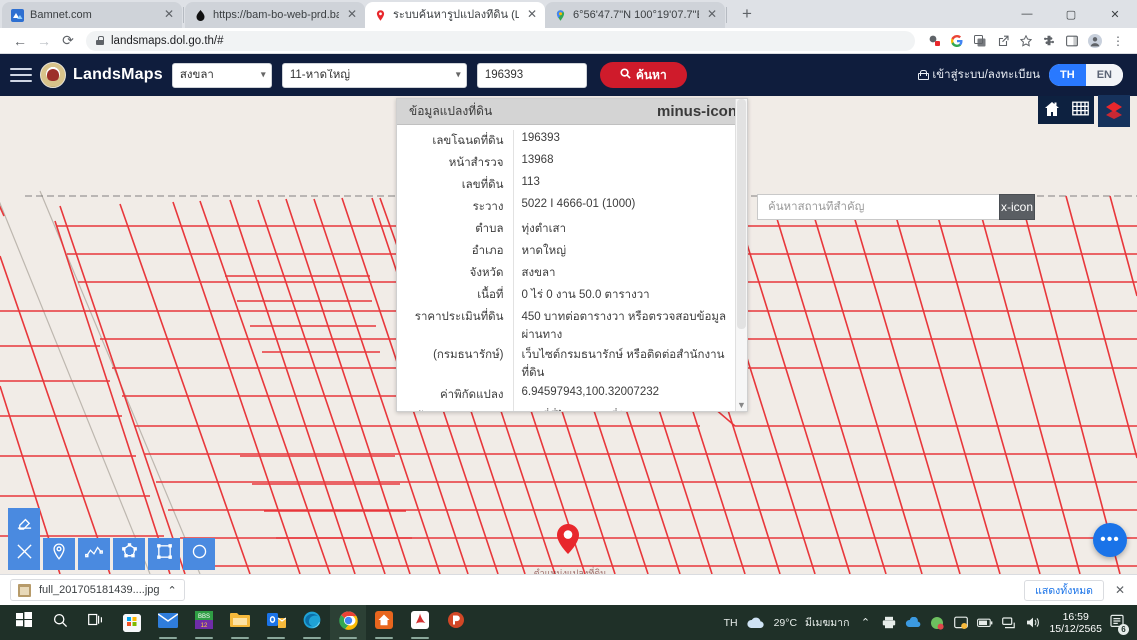 Image resolution: width=1137 pixels, height=640 pixels. Describe the element at coordinates (961, 623) in the screenshot. I see `photos-icon` at that location.